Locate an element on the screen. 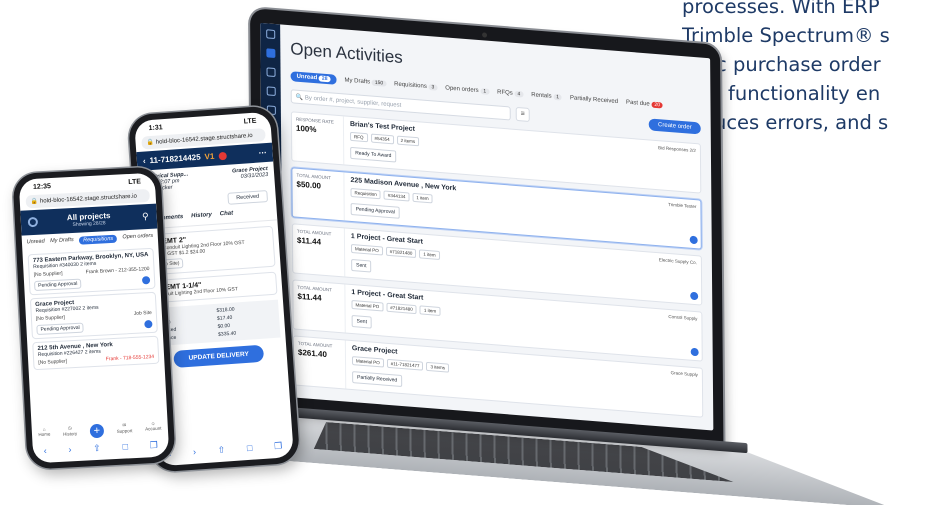 The width and height of the screenshot is (943, 505). camera-icon is located at coordinates (485, 35).